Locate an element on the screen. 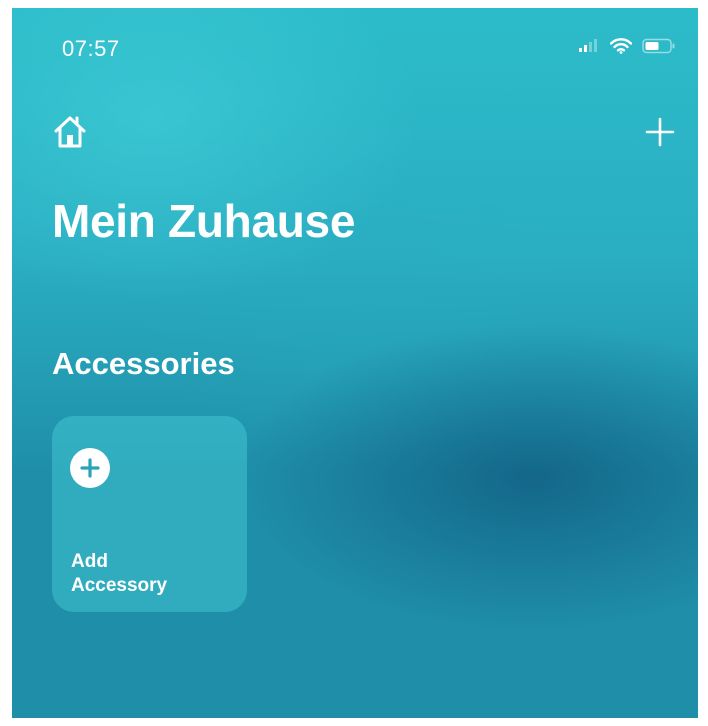 This screenshot has width=708, height=726. battery-icon is located at coordinates (659, 48).